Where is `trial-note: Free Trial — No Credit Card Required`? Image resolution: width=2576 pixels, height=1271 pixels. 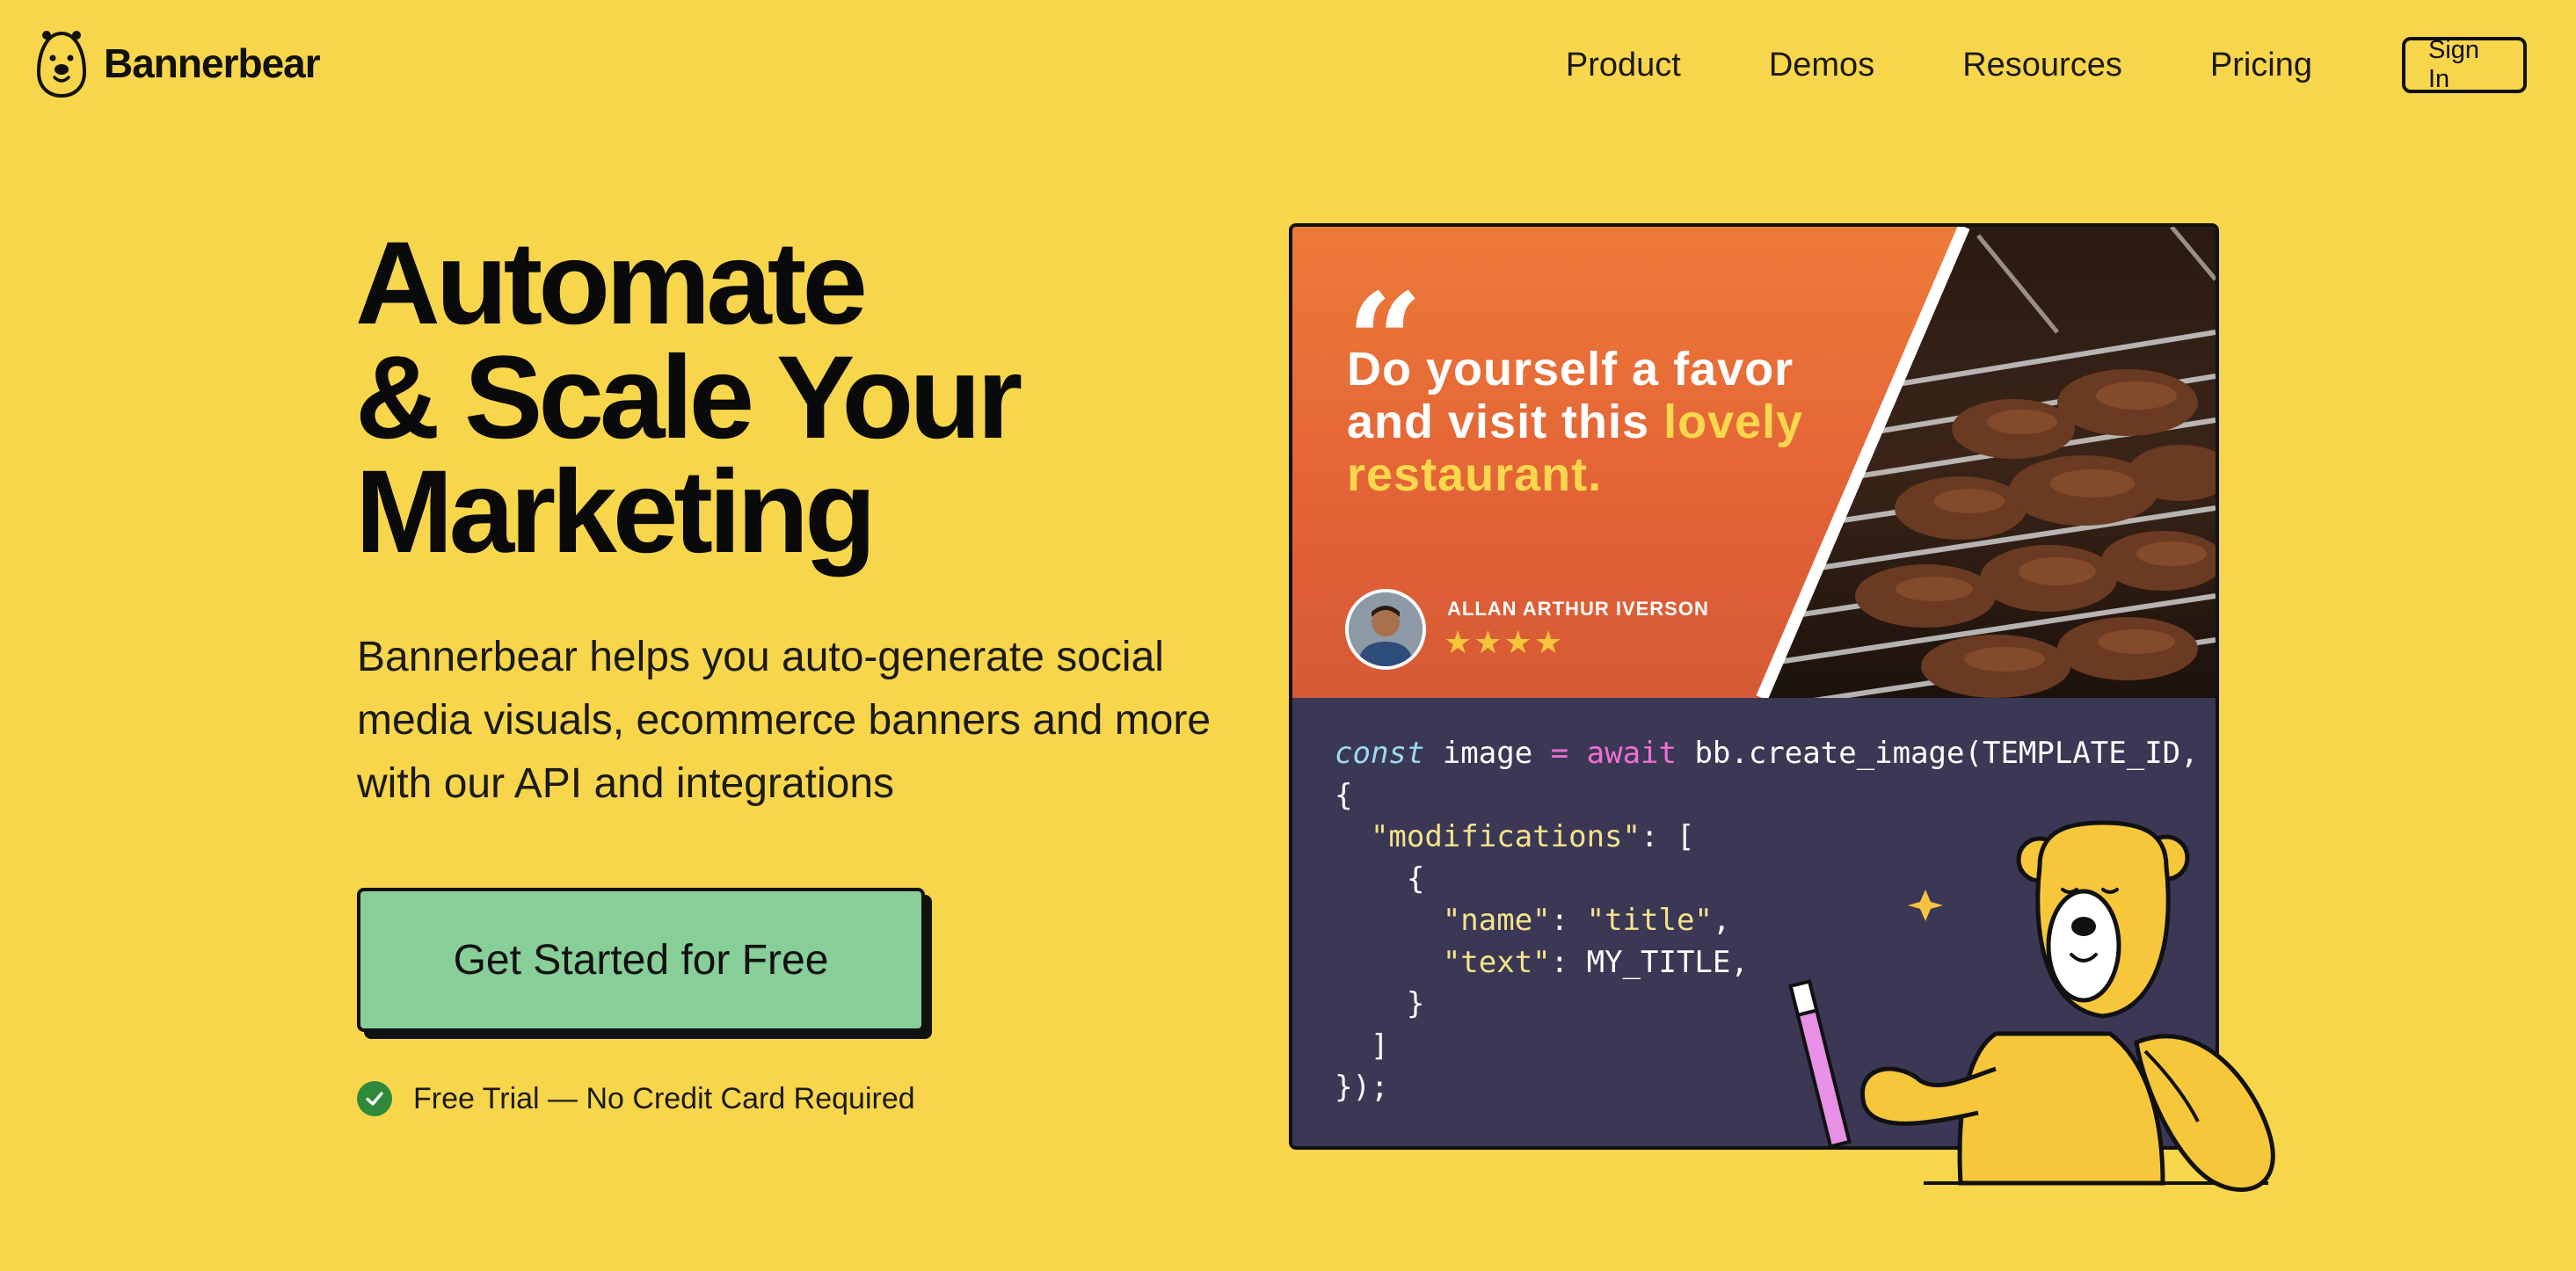 trial-note: Free Trial — No Credit Card Required is located at coordinates (636, 1098).